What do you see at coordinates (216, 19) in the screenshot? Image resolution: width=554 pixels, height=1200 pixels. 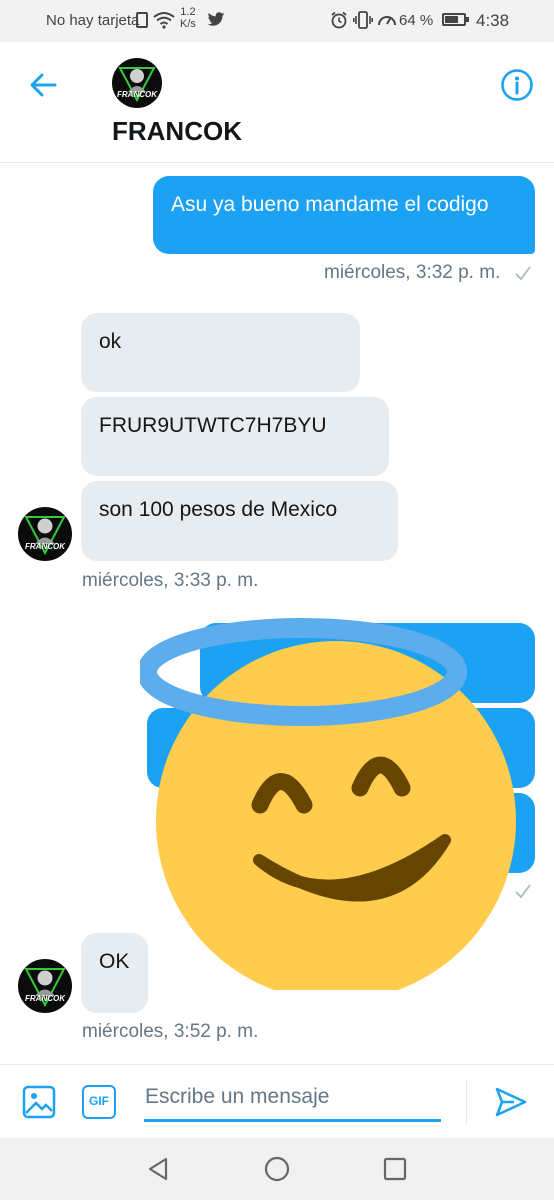 I see `twitter-icon` at bounding box center [216, 19].